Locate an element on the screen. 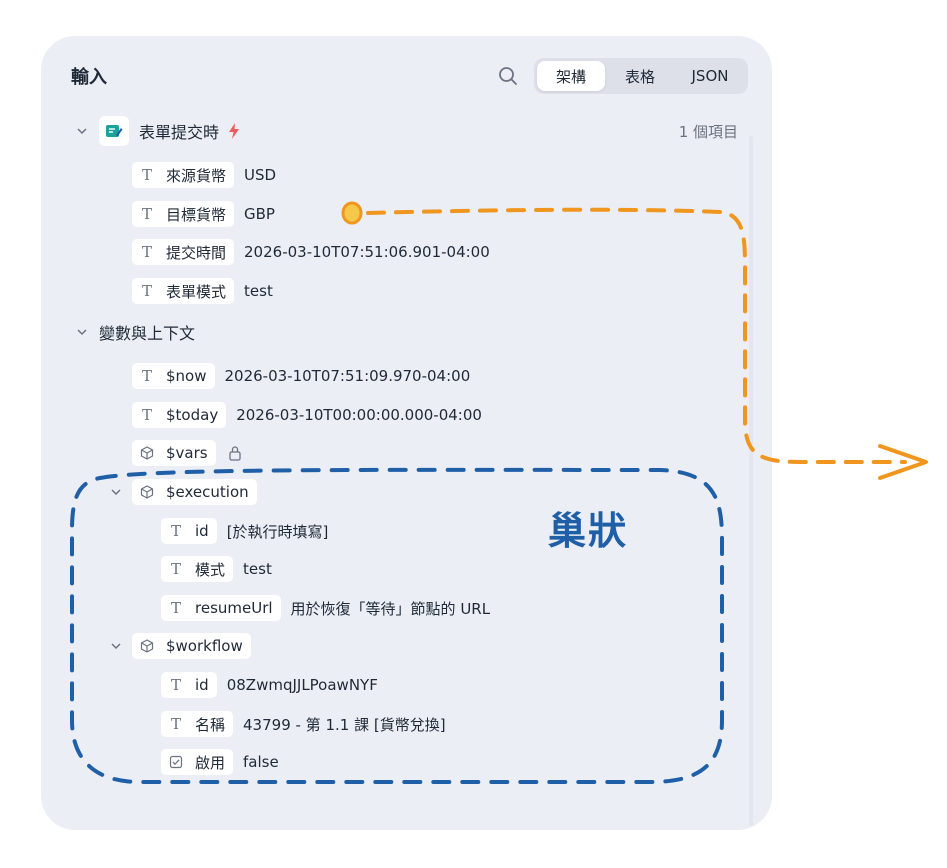 The height and width of the screenshot is (868, 947). list-item: T 目標貨幣 GBP is located at coordinates (203, 214).